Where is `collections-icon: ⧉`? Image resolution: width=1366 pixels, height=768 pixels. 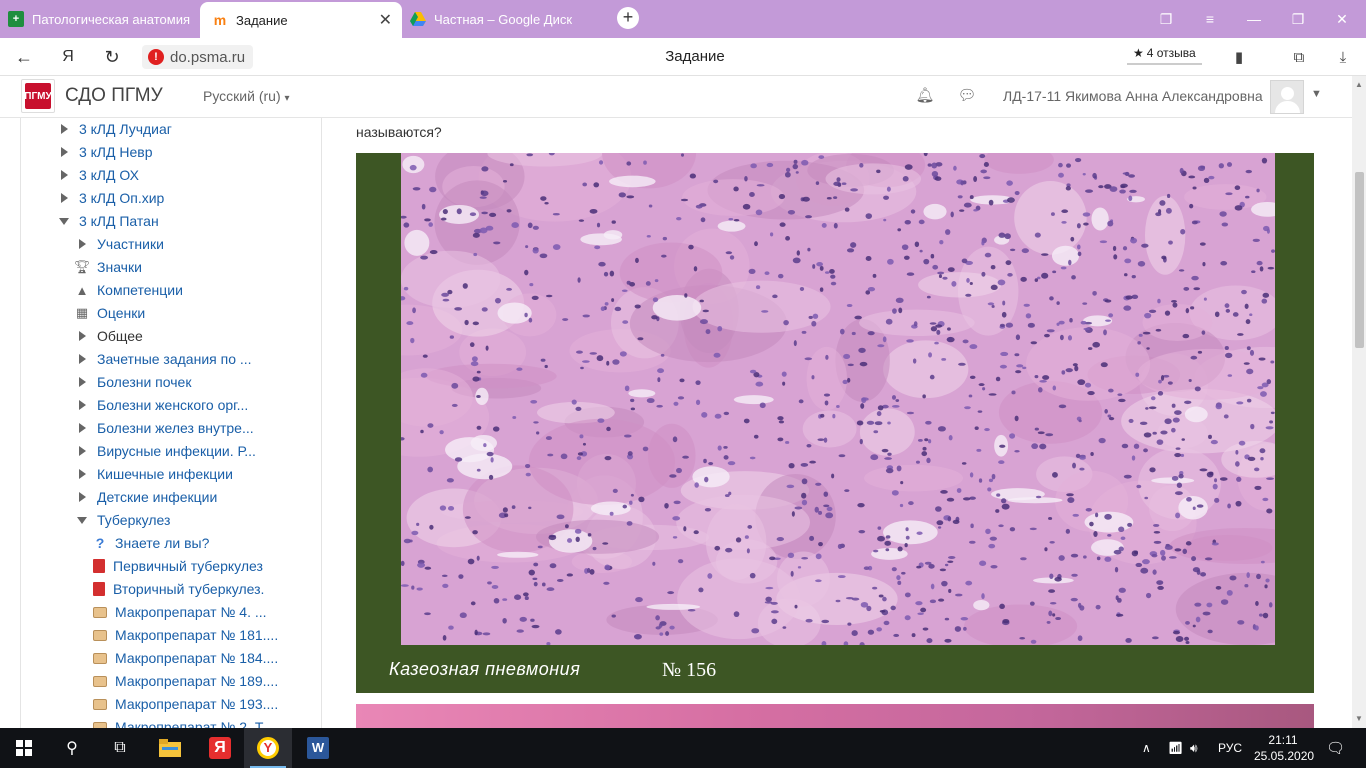
collections-icon: ⧉ is located at coordinates (1299, 58).